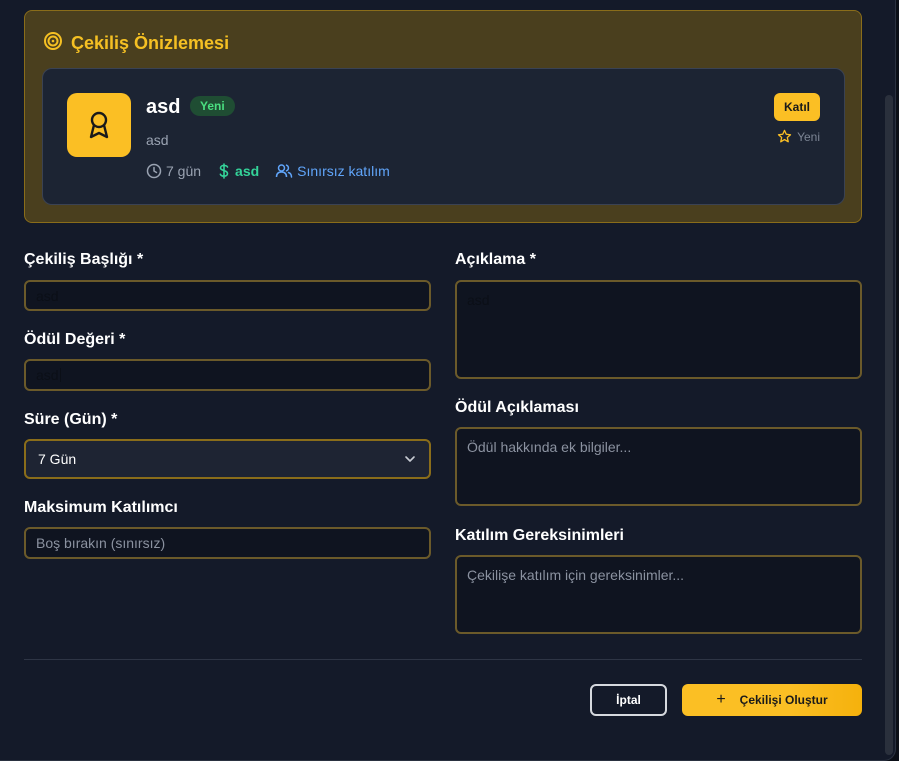  I want to click on participants-text: Sınırsız katılım, so click(343, 171).